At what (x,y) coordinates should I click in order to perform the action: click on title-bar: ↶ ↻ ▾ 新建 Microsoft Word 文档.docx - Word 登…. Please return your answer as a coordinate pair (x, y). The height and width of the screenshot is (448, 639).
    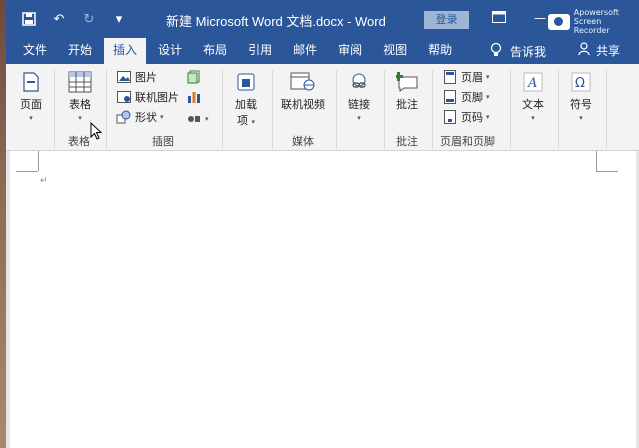
    Looking at the image, I should click on (322, 19).